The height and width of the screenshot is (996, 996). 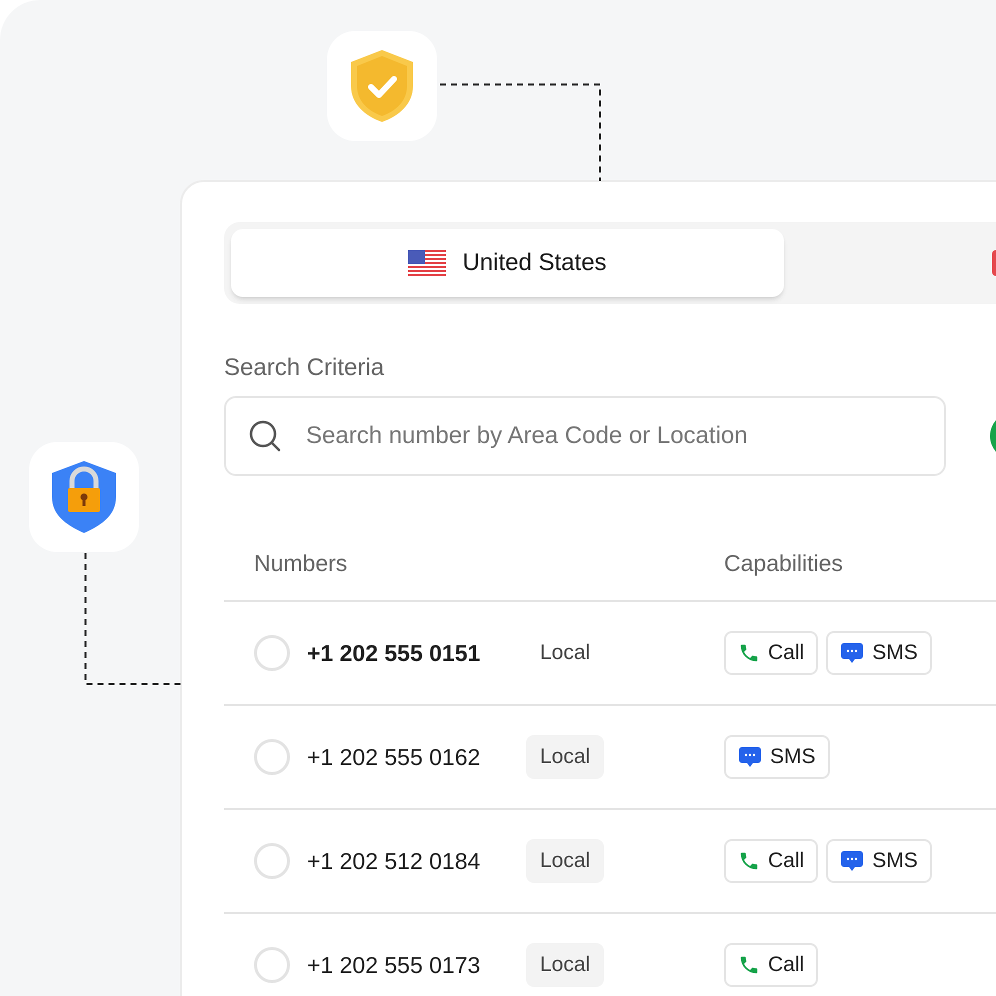 I want to click on shield-check-icon, so click(x=382, y=86).